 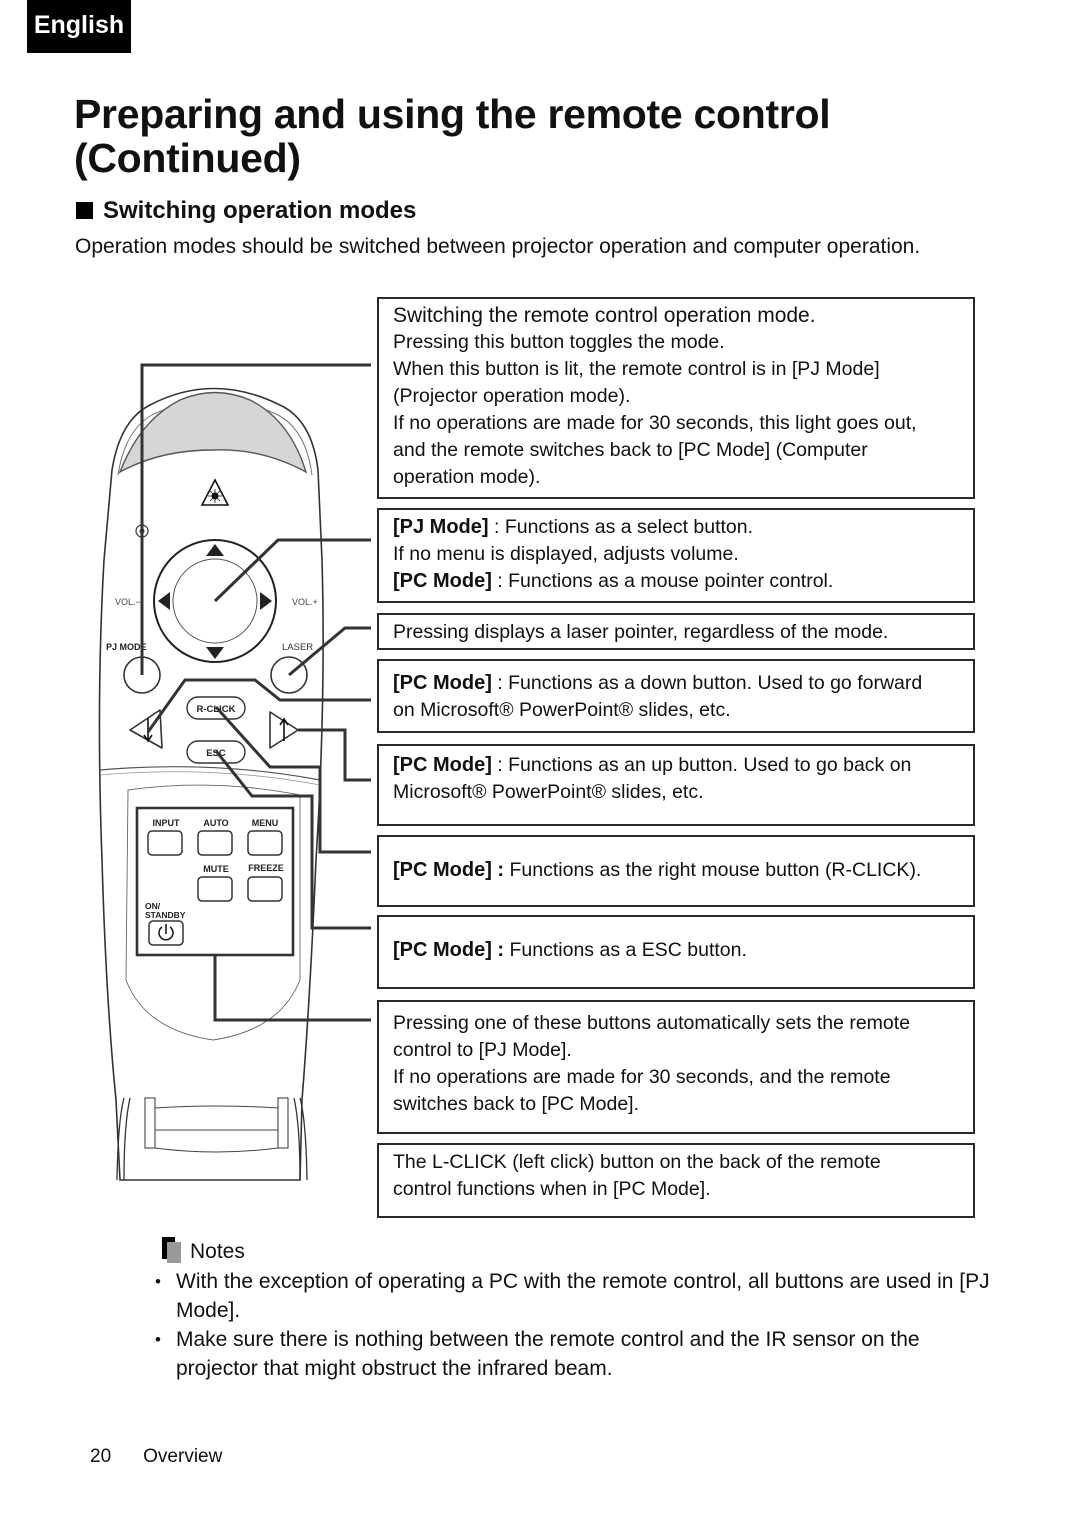 What do you see at coordinates (215, 889) in the screenshot?
I see `mute-button` at bounding box center [215, 889].